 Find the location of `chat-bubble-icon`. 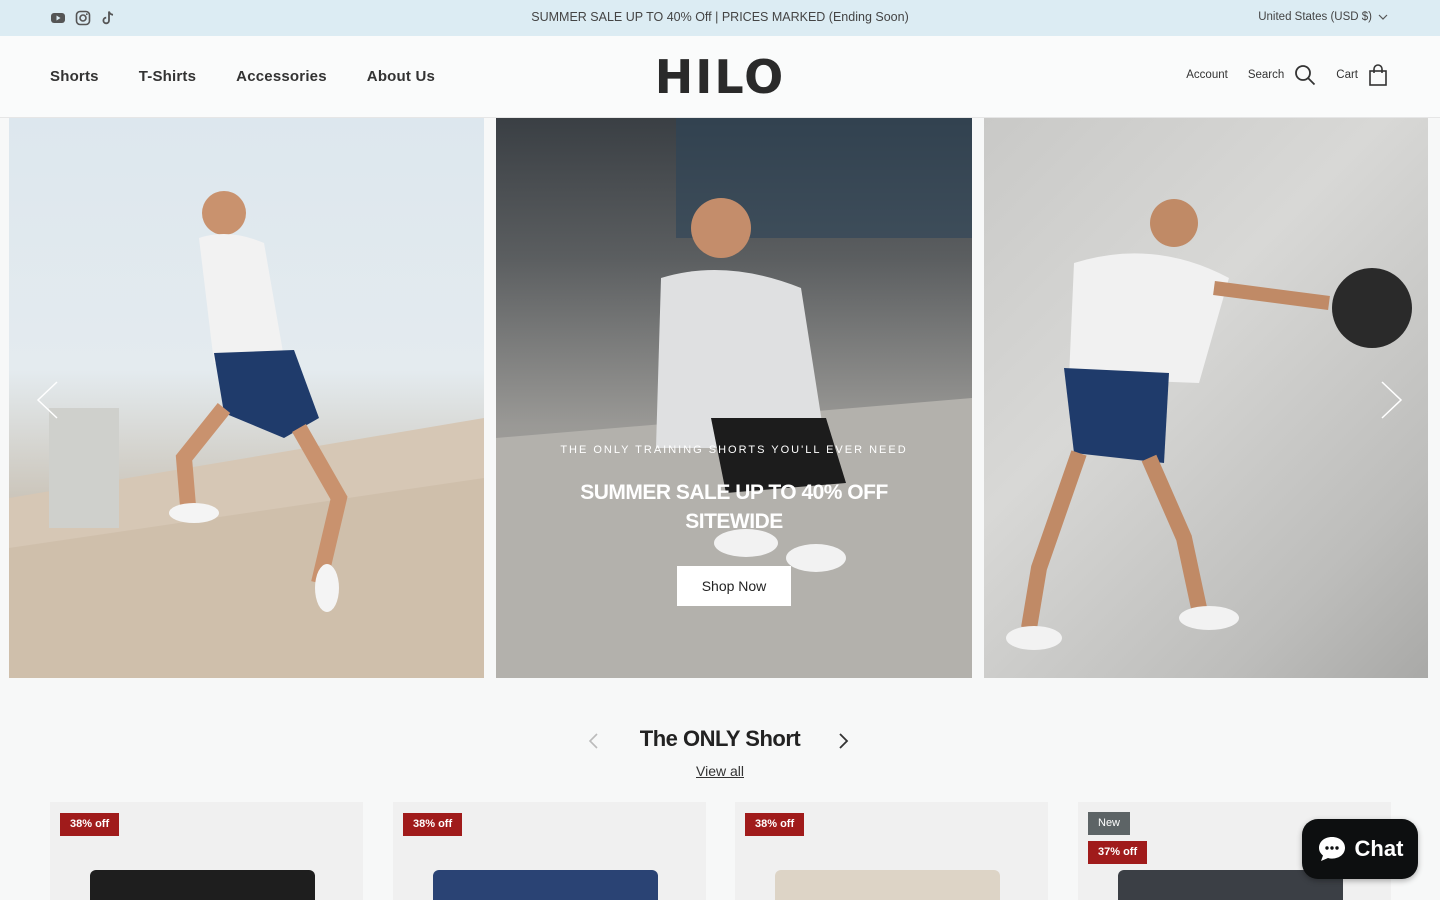

chat-bubble-icon is located at coordinates (1331, 849).